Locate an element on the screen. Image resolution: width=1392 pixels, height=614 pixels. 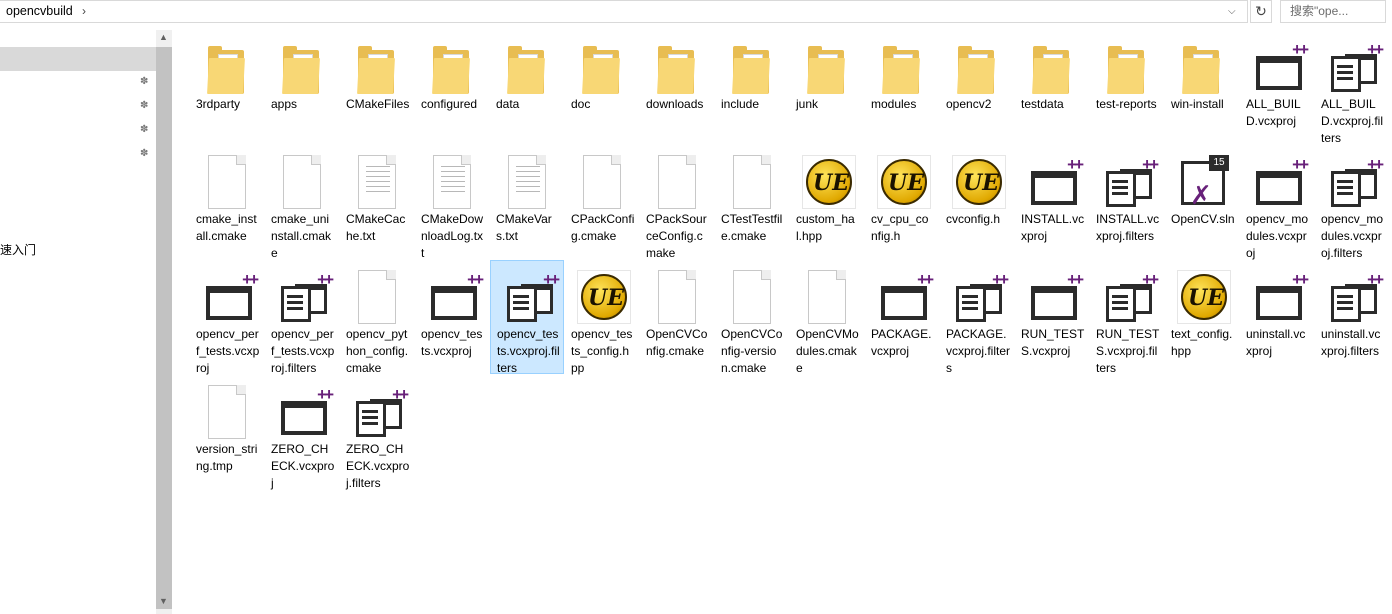
file-item: modules is located at coordinates (902, 93).